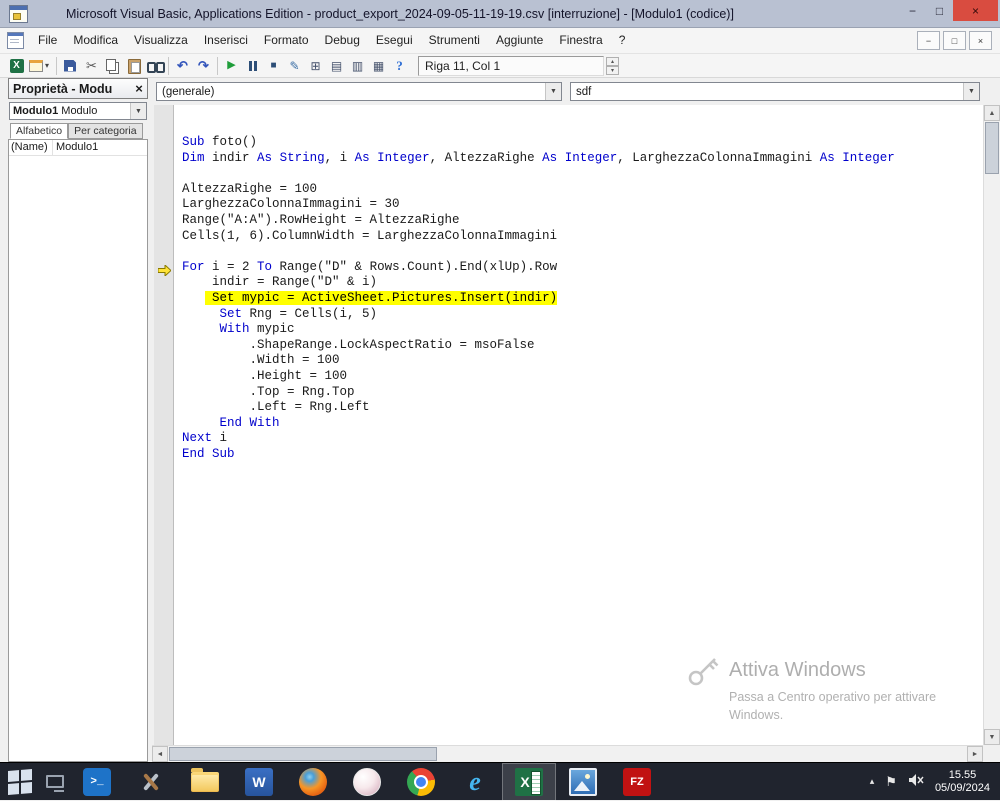 The height and width of the screenshot is (801, 1000). I want to click on menu-item-aggiunte: Aggiunte, so click(519, 40).